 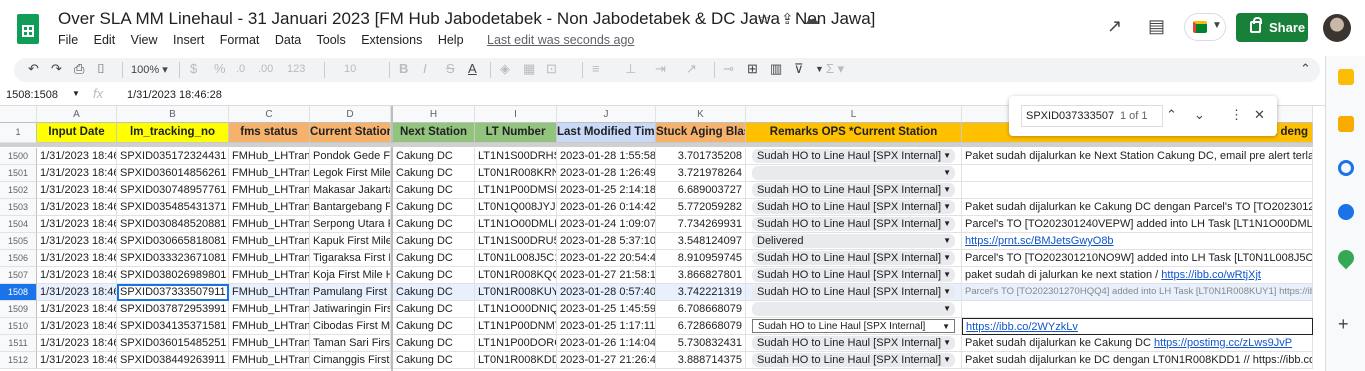 I want to click on cell: 2023-01-22 20:54:41, so click(x=606, y=258).